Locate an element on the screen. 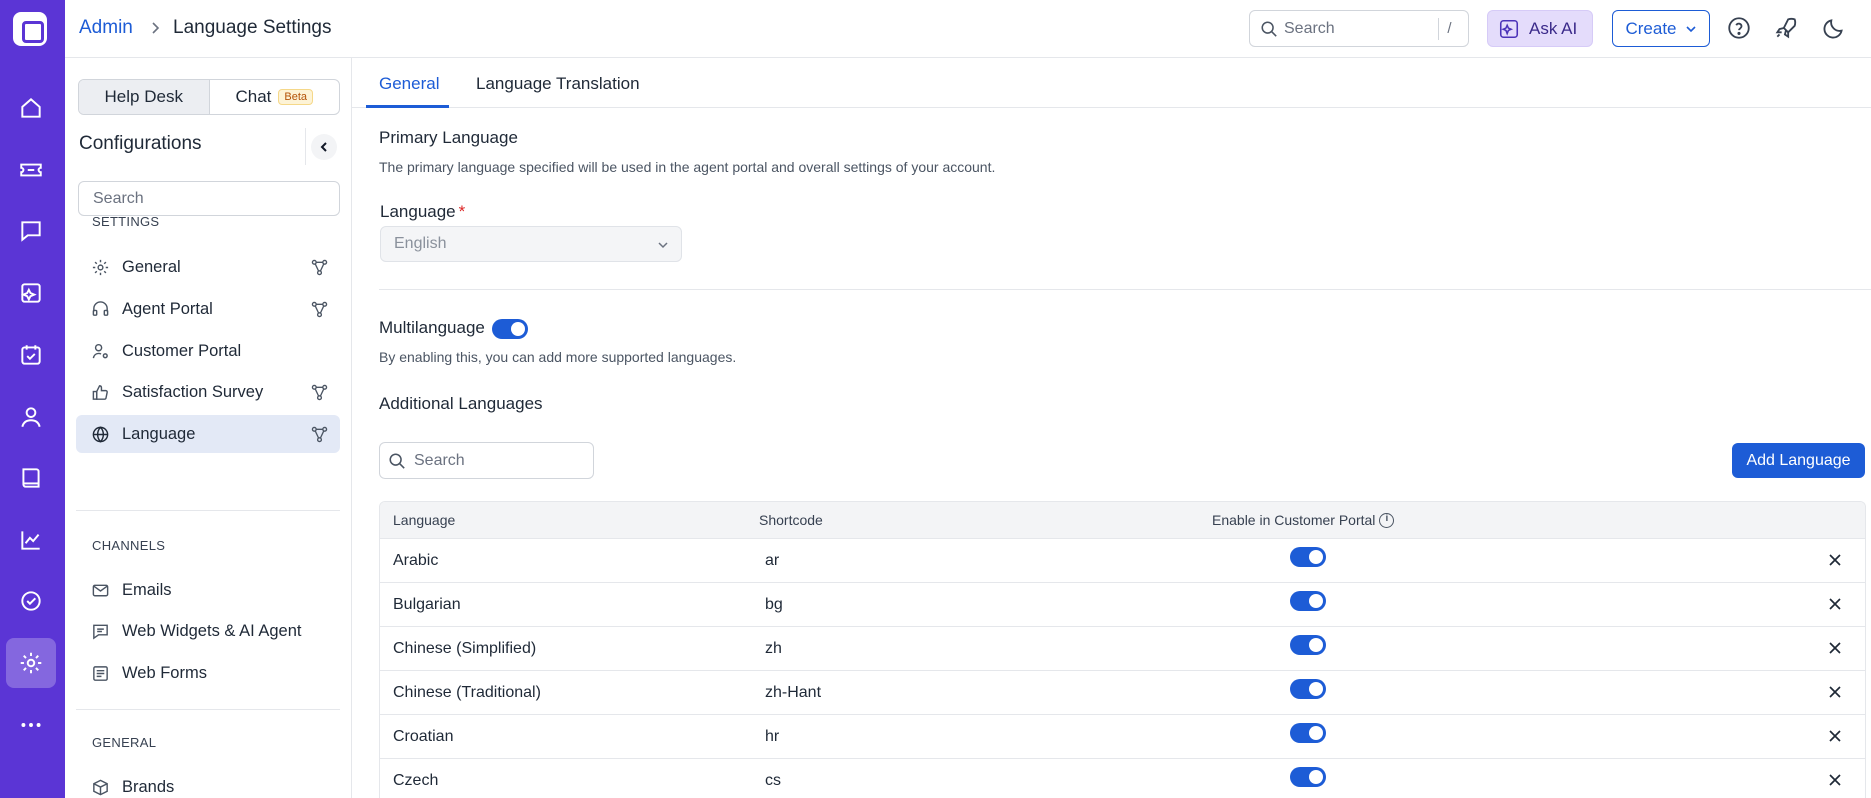 The height and width of the screenshot is (798, 1871). language-search is located at coordinates (486, 460).